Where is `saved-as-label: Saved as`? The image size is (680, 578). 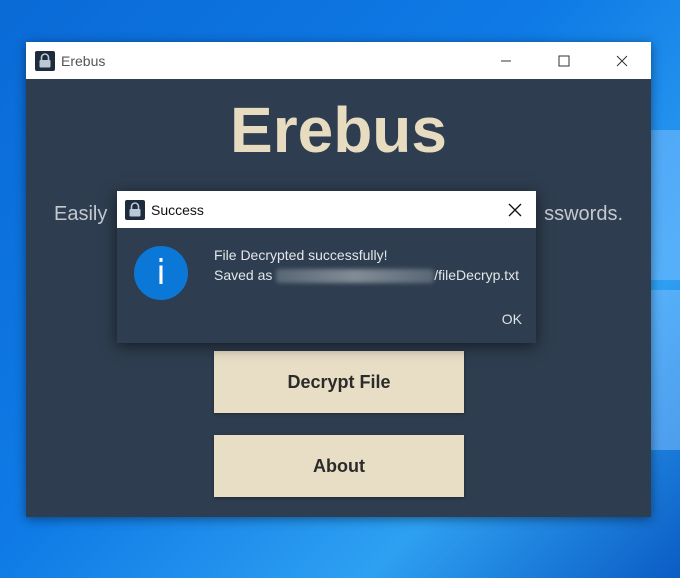
saved-as-label: Saved as is located at coordinates (243, 275).